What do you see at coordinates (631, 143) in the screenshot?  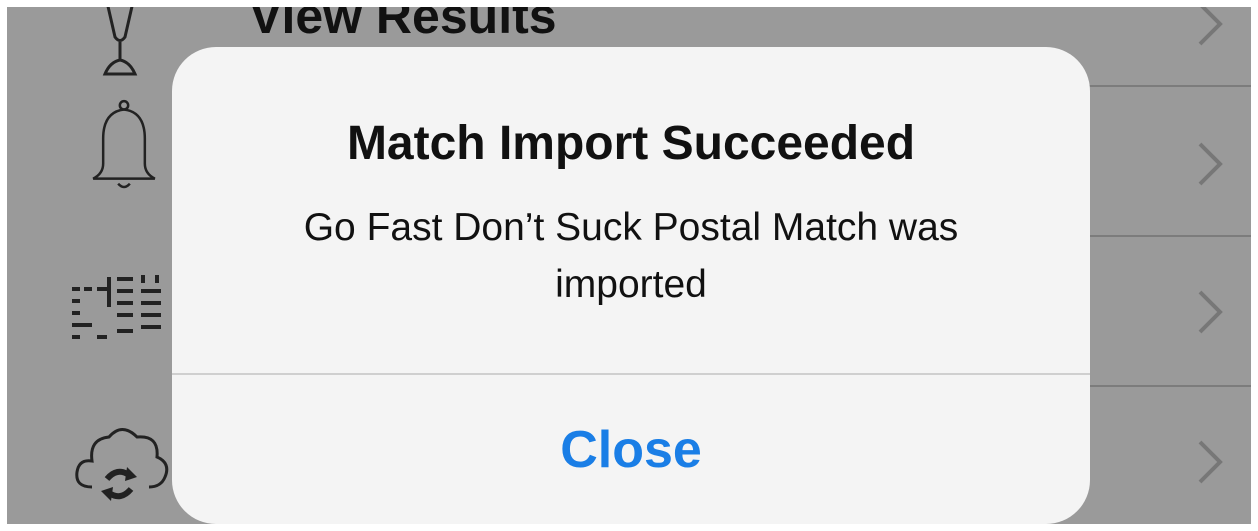 I see `alert-title: Match Import Succeeded` at bounding box center [631, 143].